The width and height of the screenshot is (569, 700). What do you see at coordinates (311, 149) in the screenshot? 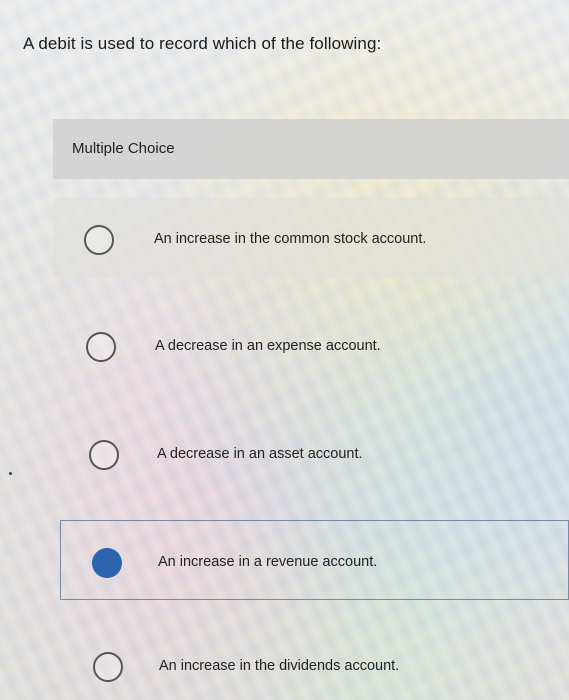
I see `multiple-choice-header: Multiple Choice` at bounding box center [311, 149].